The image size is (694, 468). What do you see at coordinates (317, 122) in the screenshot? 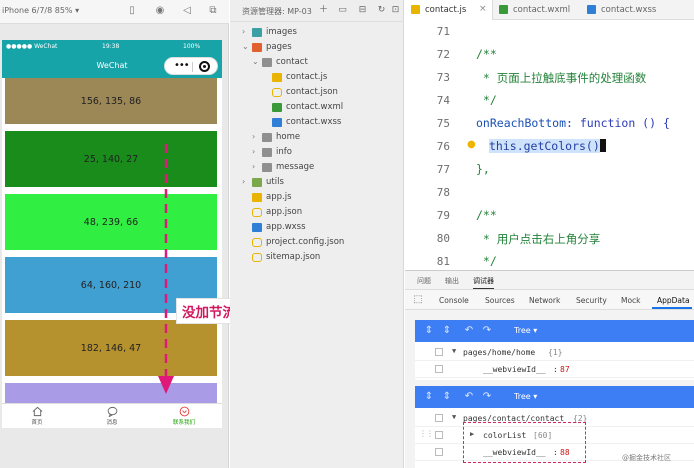
I see `tree-item-contact-wxss: contact.wxss` at bounding box center [317, 122].